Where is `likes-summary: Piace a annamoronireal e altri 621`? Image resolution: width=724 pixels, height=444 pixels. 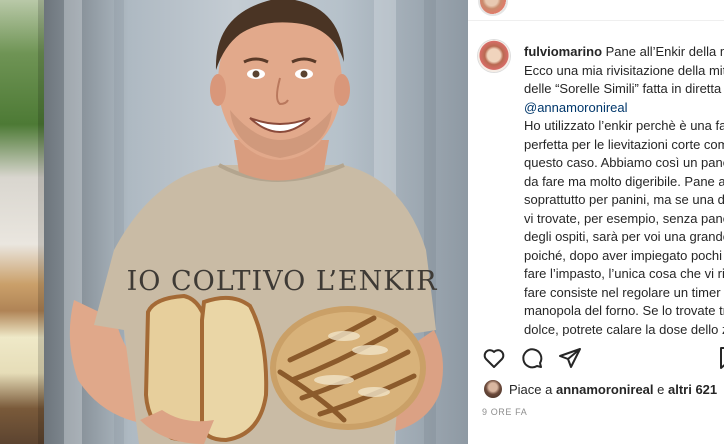
likes-summary: Piace a annamoronireal e altri 621 is located at coordinates (596, 391).